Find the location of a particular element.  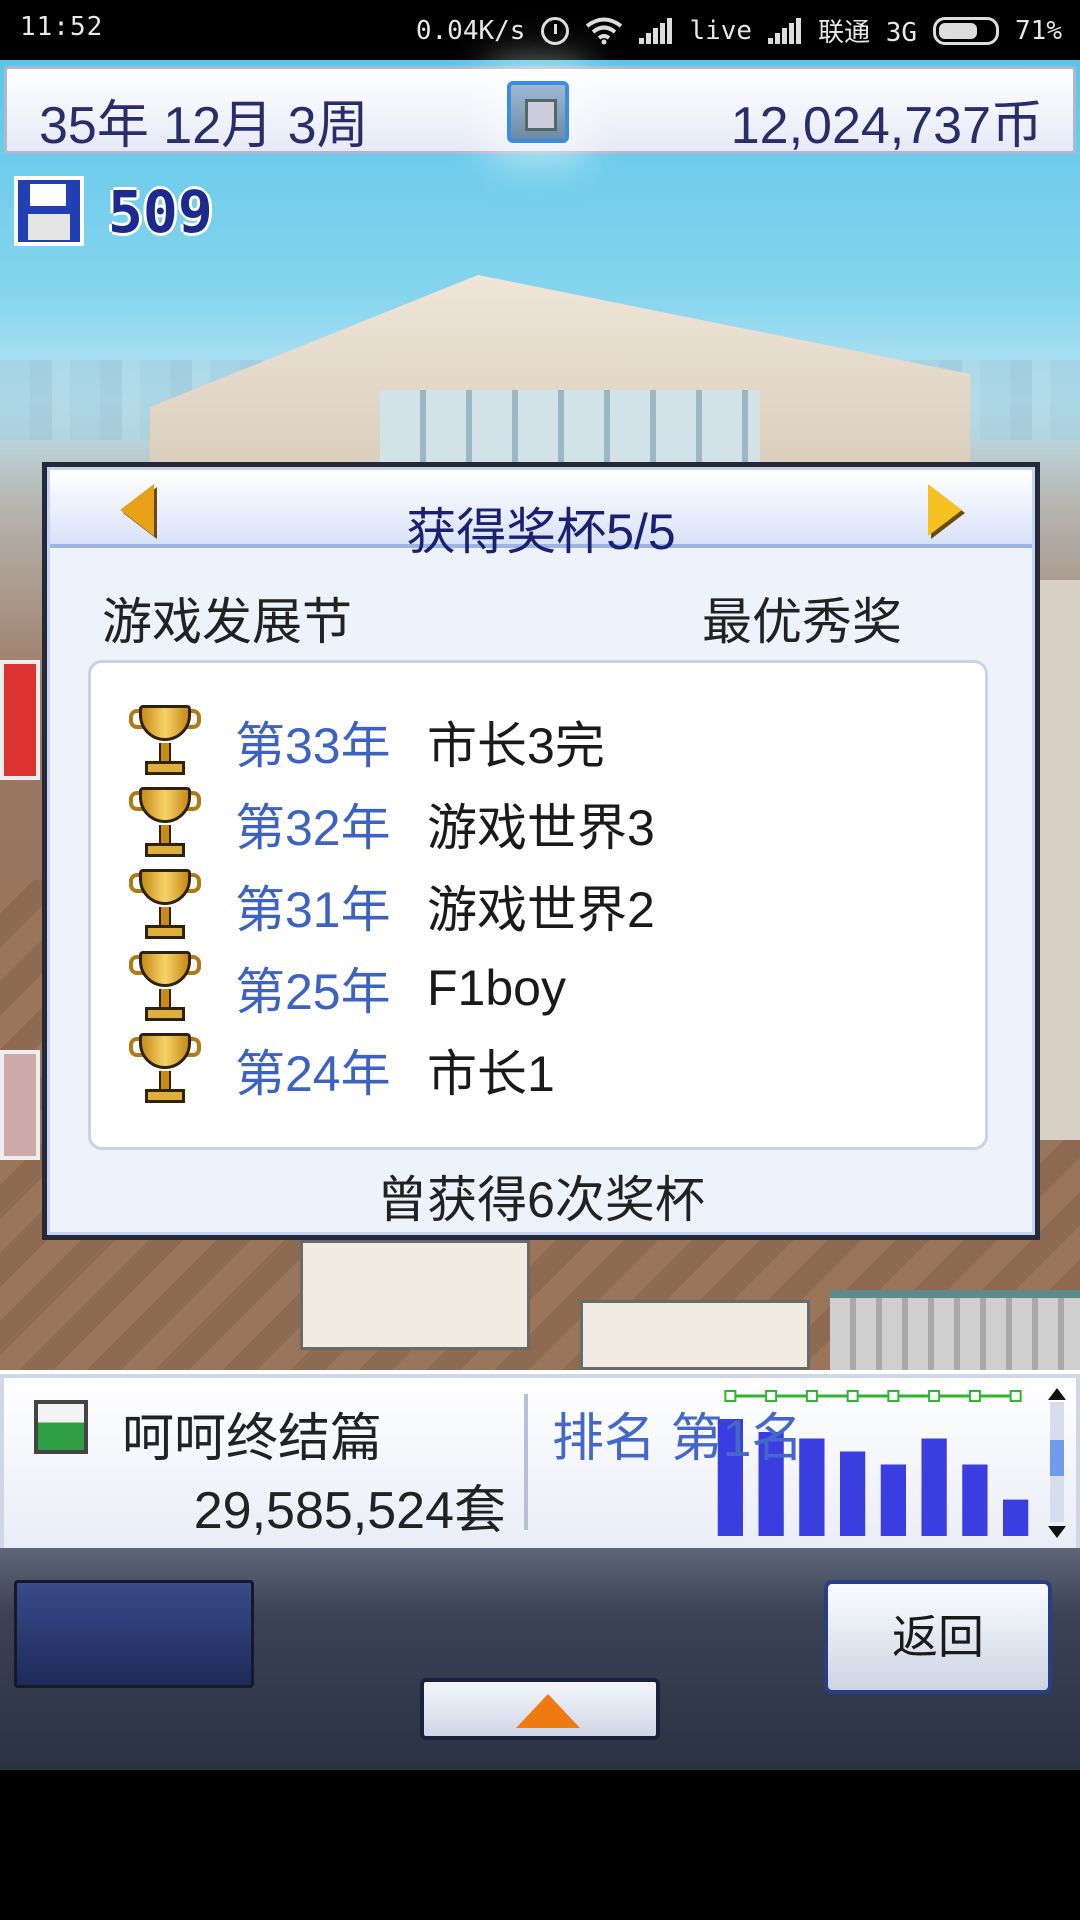

battery-percent: 71% is located at coordinates (1038, 30).